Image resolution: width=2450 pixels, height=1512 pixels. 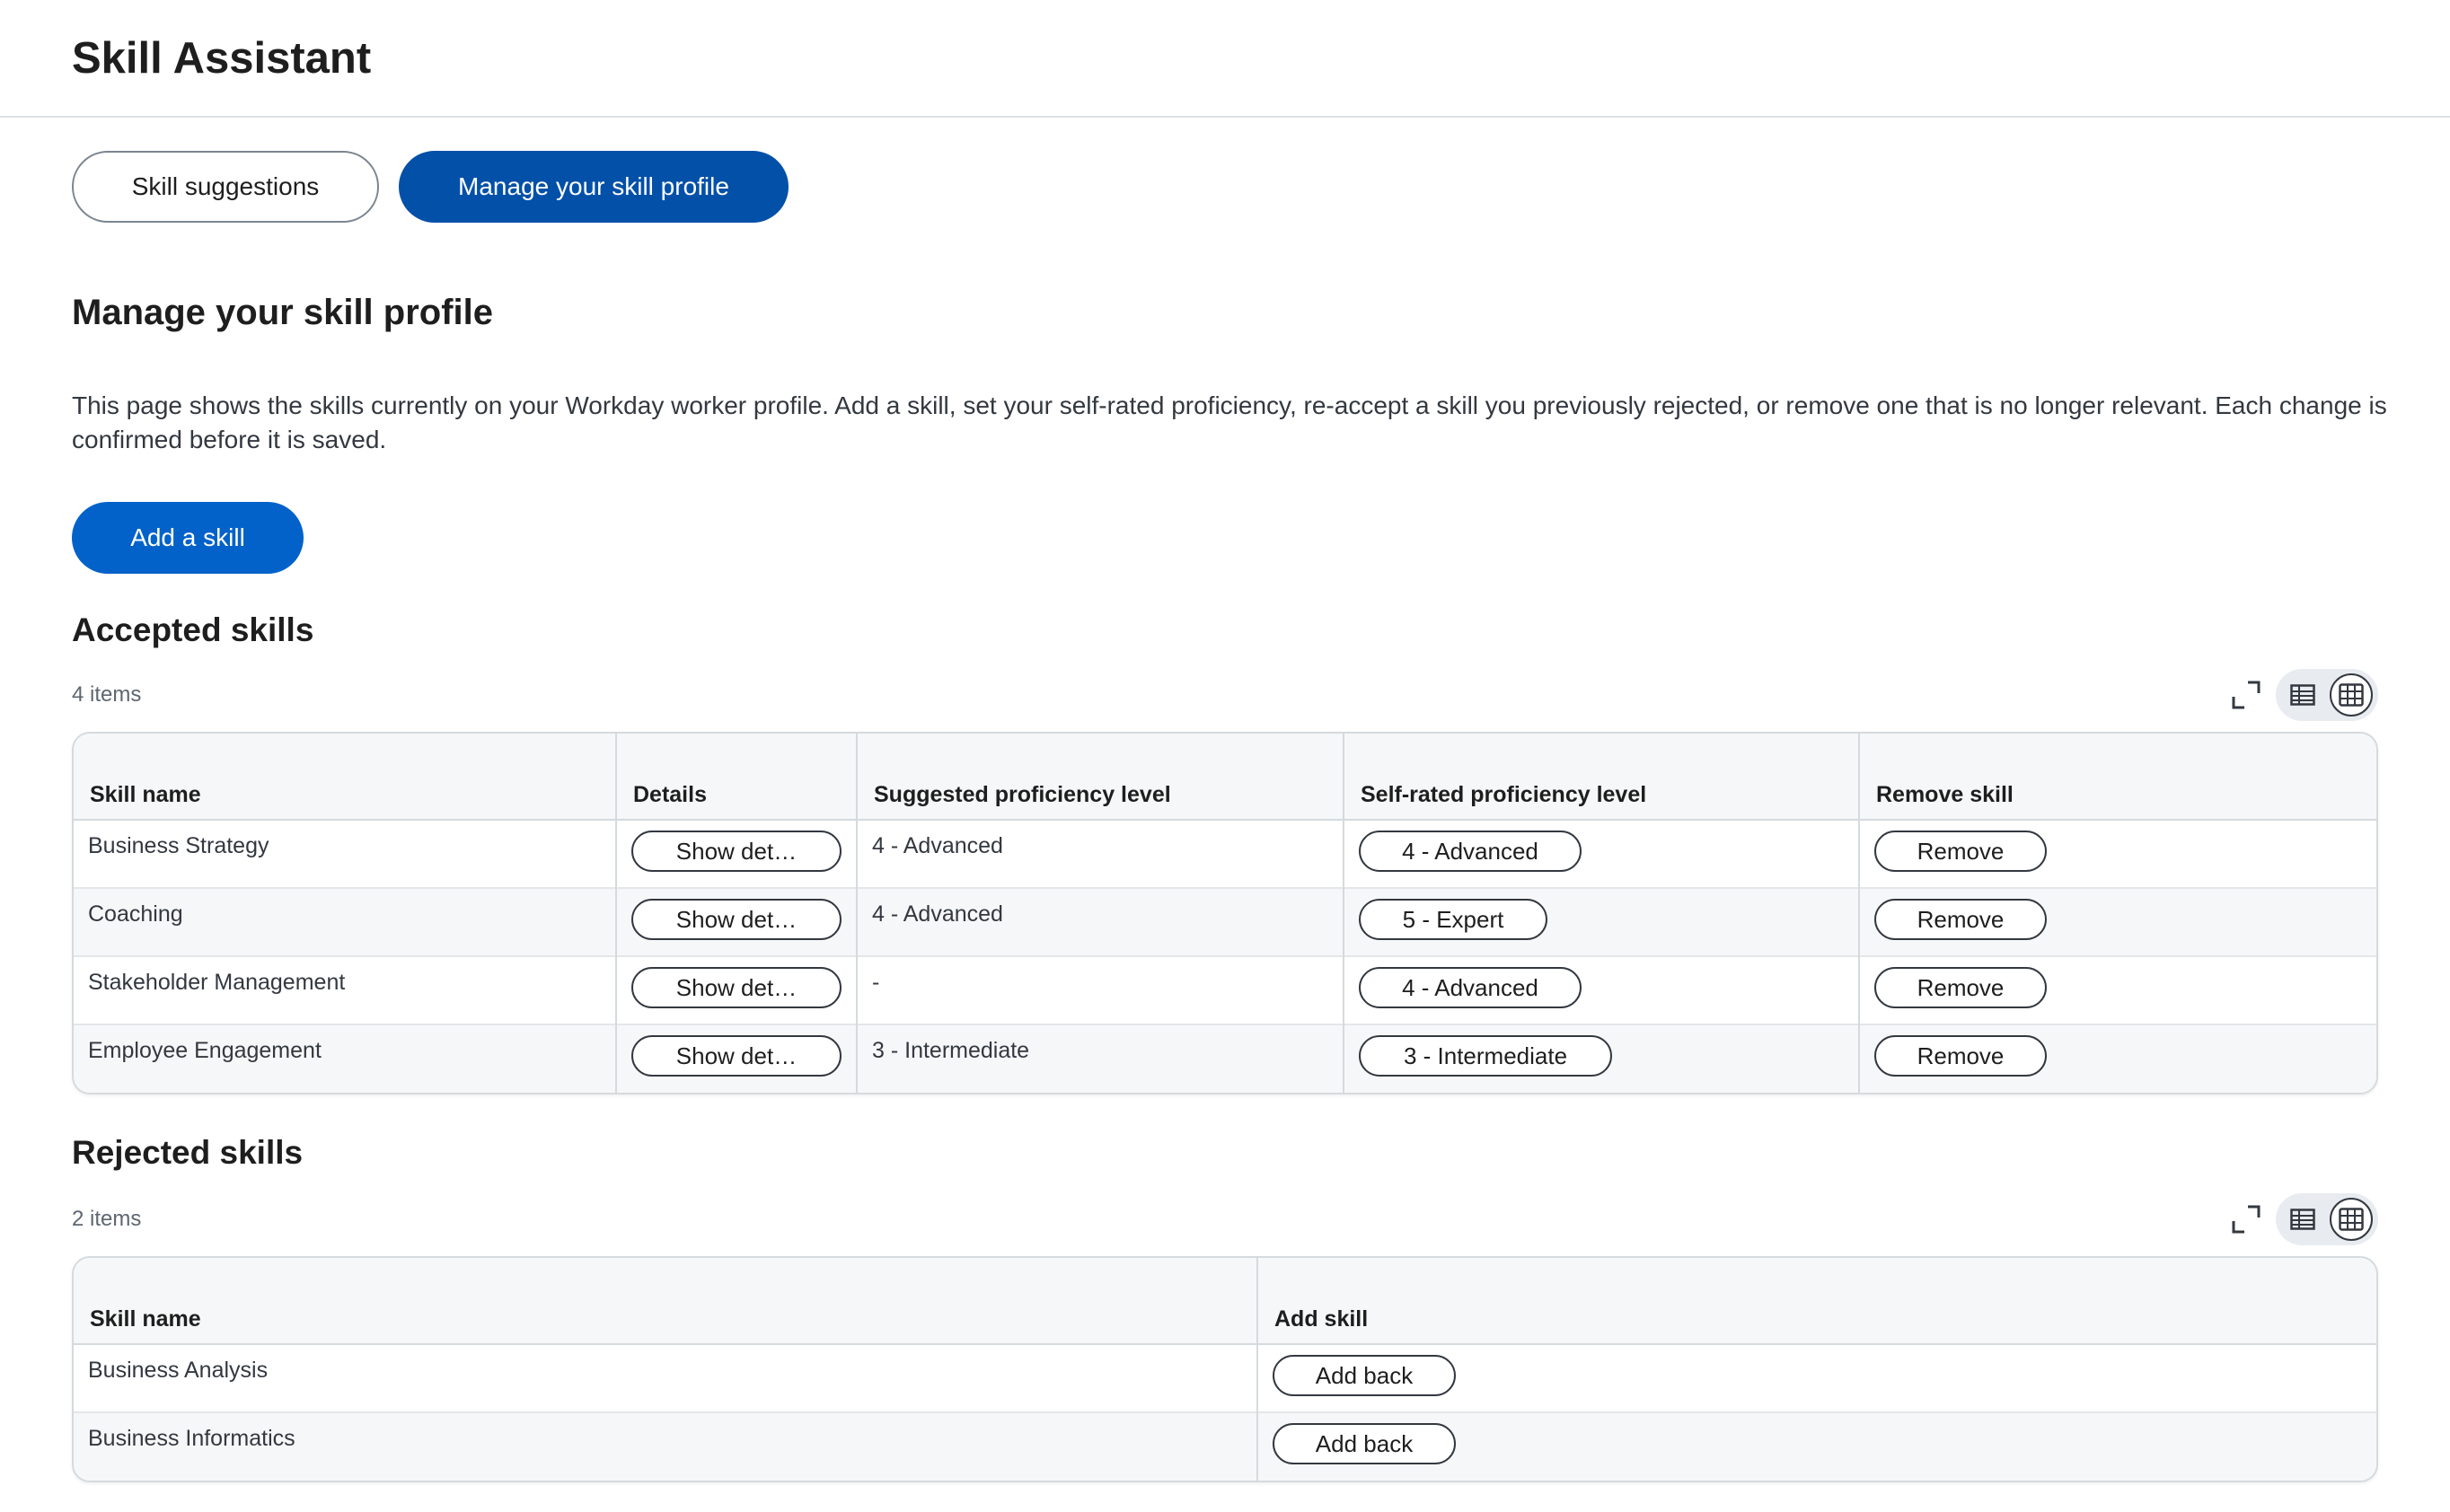 What do you see at coordinates (666, 1378) in the screenshot?
I see `skill-name-cell: Business Analysis` at bounding box center [666, 1378].